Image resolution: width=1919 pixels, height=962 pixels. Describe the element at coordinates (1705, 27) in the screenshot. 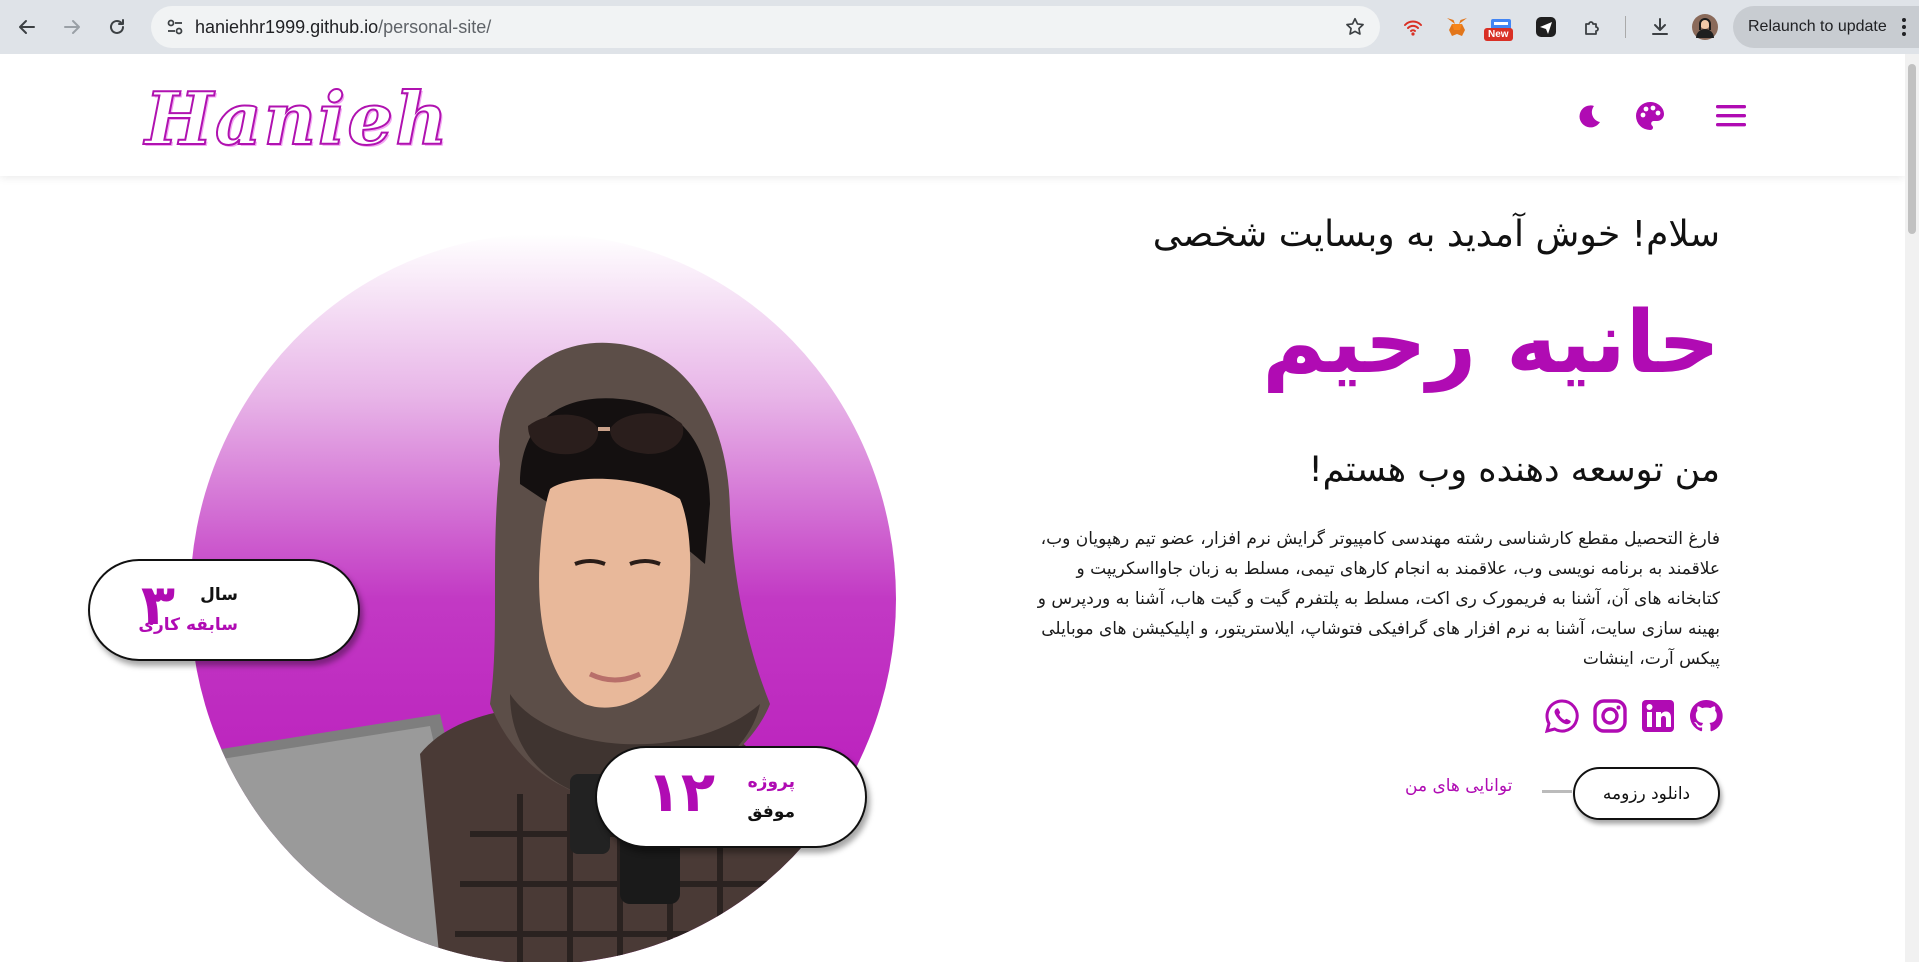

I see `profile-avatar` at that location.